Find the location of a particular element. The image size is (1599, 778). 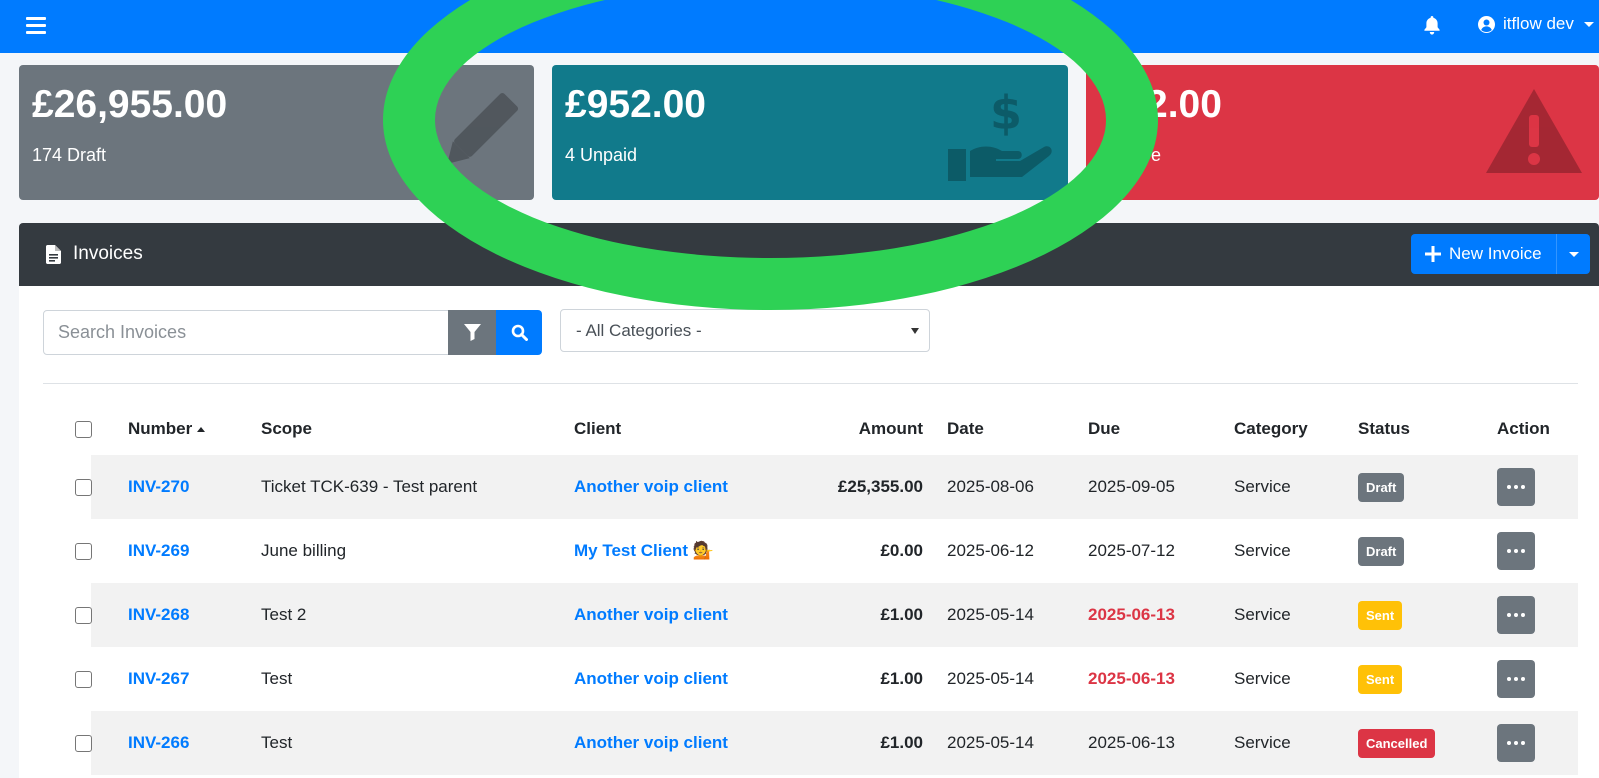

new-invoice-label: New Invoice is located at coordinates (1495, 253).